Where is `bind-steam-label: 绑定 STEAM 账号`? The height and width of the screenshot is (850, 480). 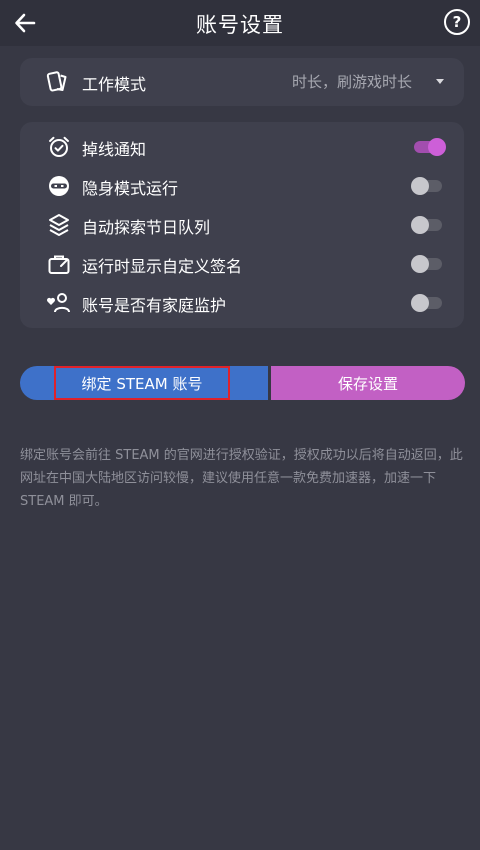
bind-steam-label: 绑定 STEAM 账号 is located at coordinates (142, 383).